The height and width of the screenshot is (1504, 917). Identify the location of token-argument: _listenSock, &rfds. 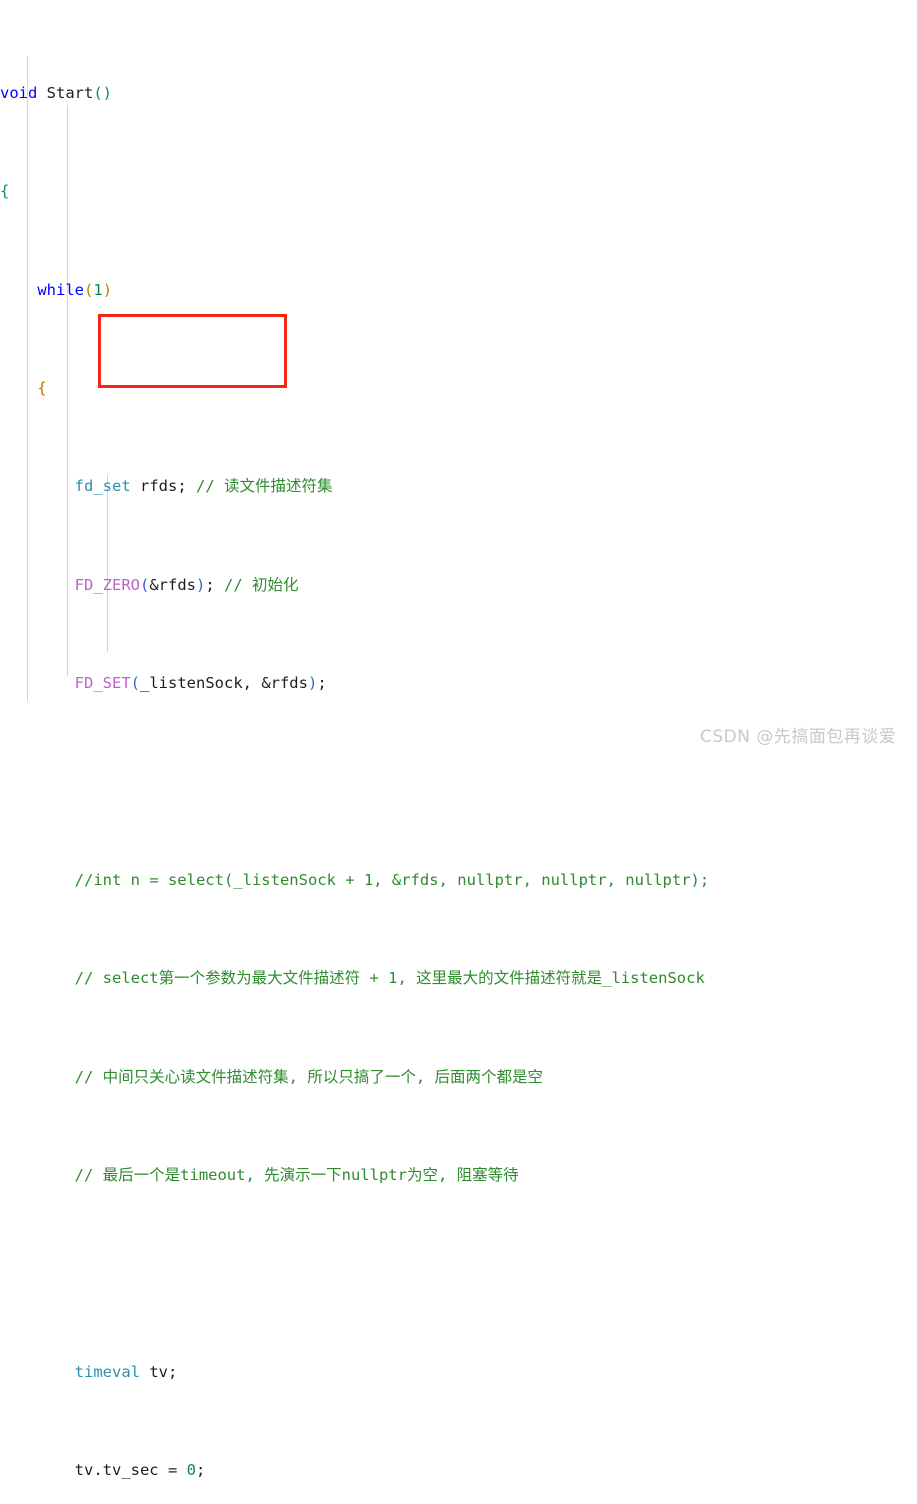
(224, 683).